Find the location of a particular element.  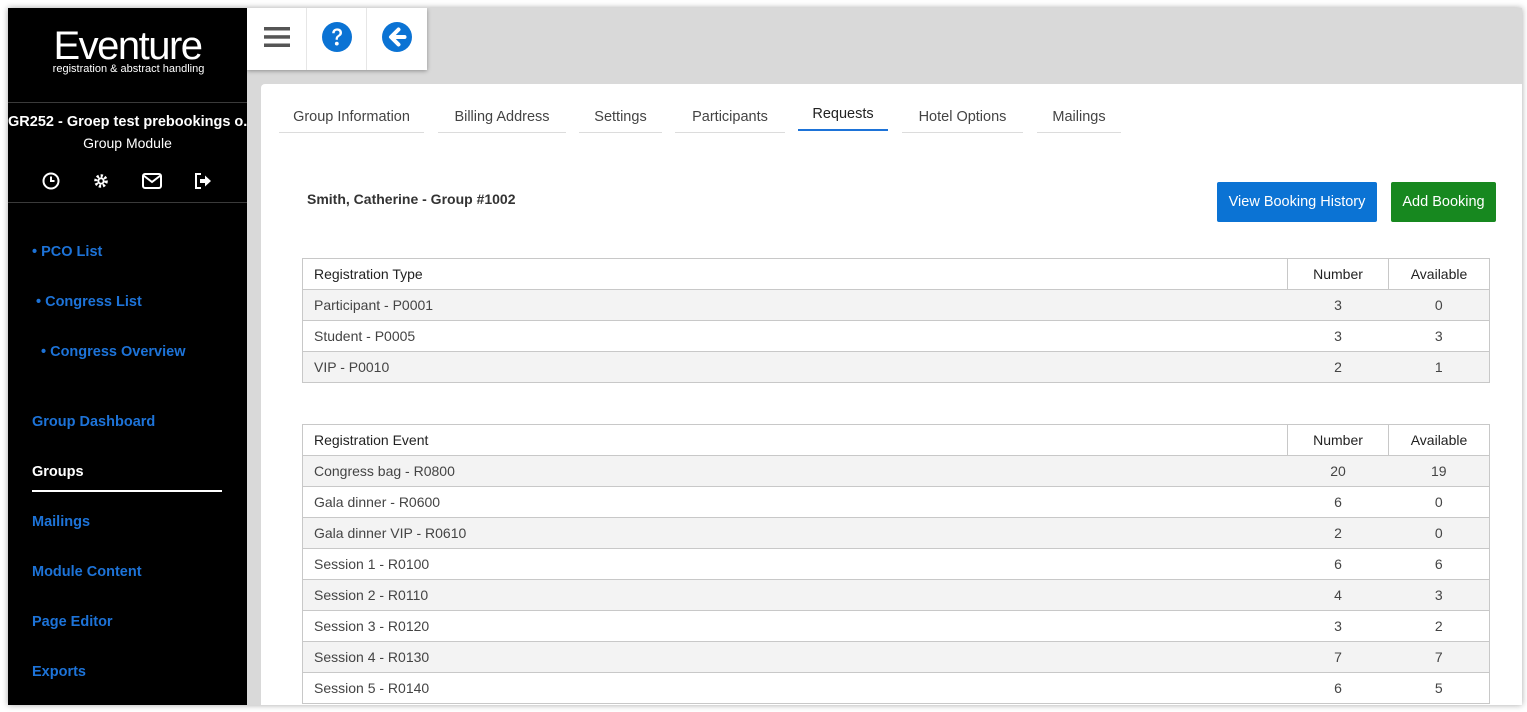

number-cell: 7 is located at coordinates (1338, 657).